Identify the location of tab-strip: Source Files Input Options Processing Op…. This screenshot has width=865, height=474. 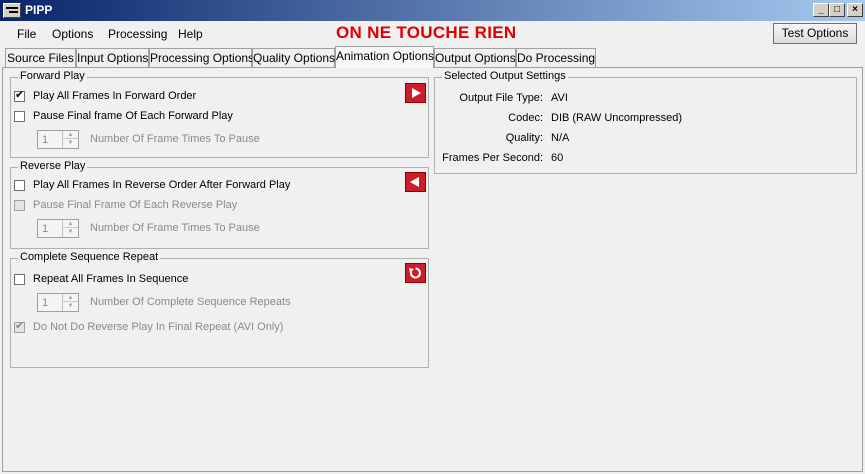
(432, 57).